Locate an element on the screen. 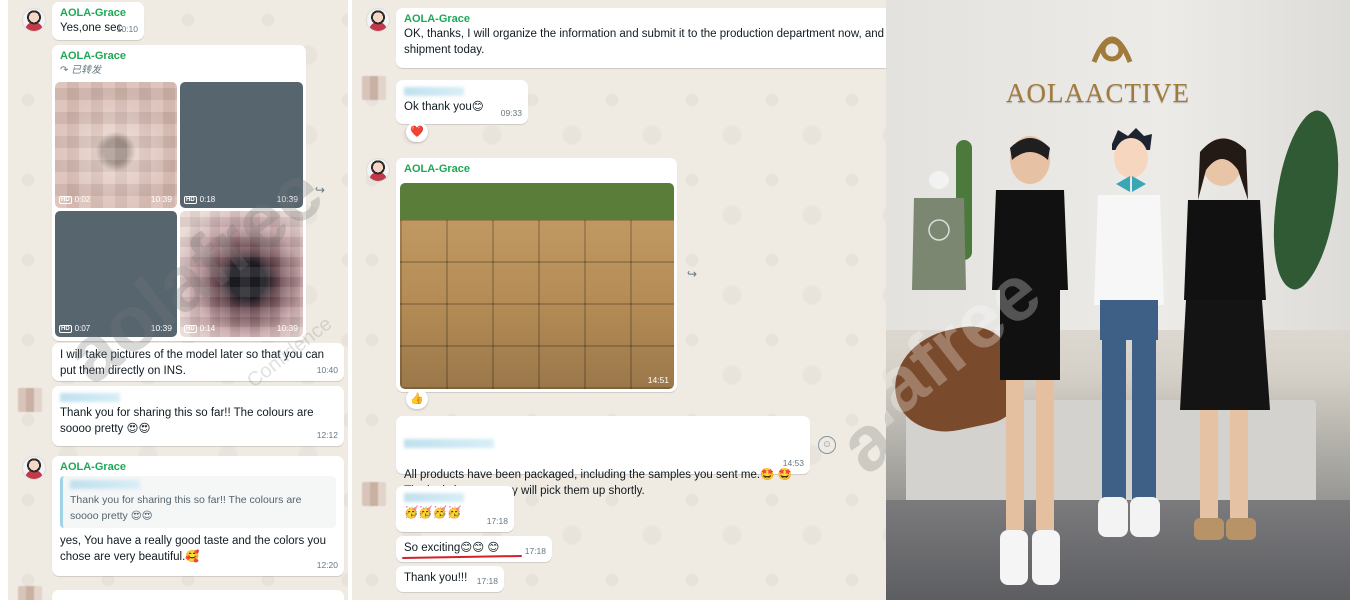 This screenshot has width=1350, height=600. video-thumbnail: HD 0:18 10:39 is located at coordinates (241, 145).